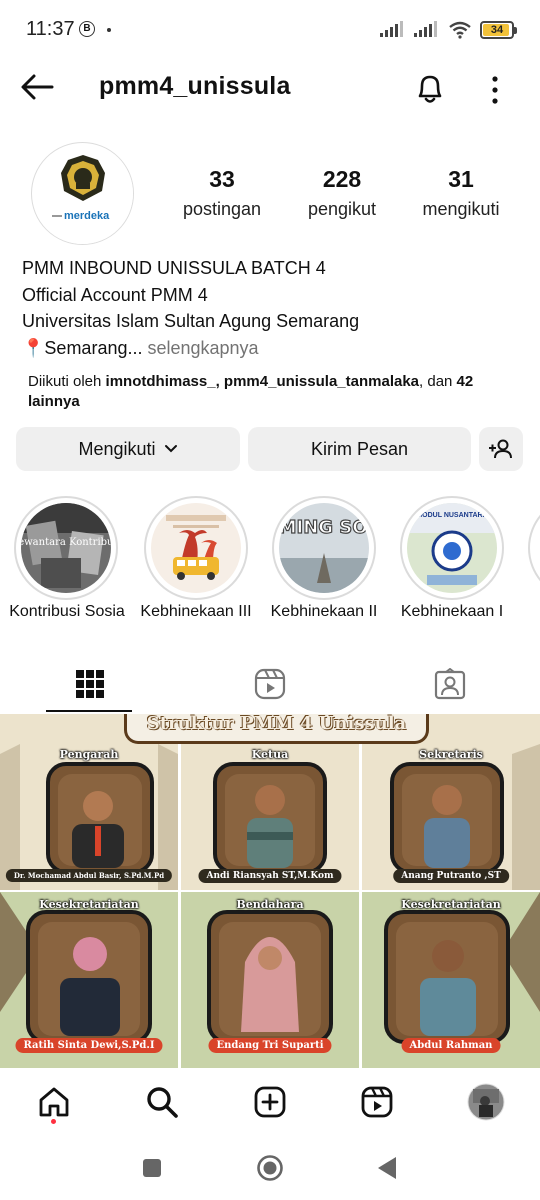 This screenshot has width=540, height=1200. Describe the element at coordinates (67, 611) in the screenshot. I see `highlight-label-1: Kontribusi Sosia` at that location.